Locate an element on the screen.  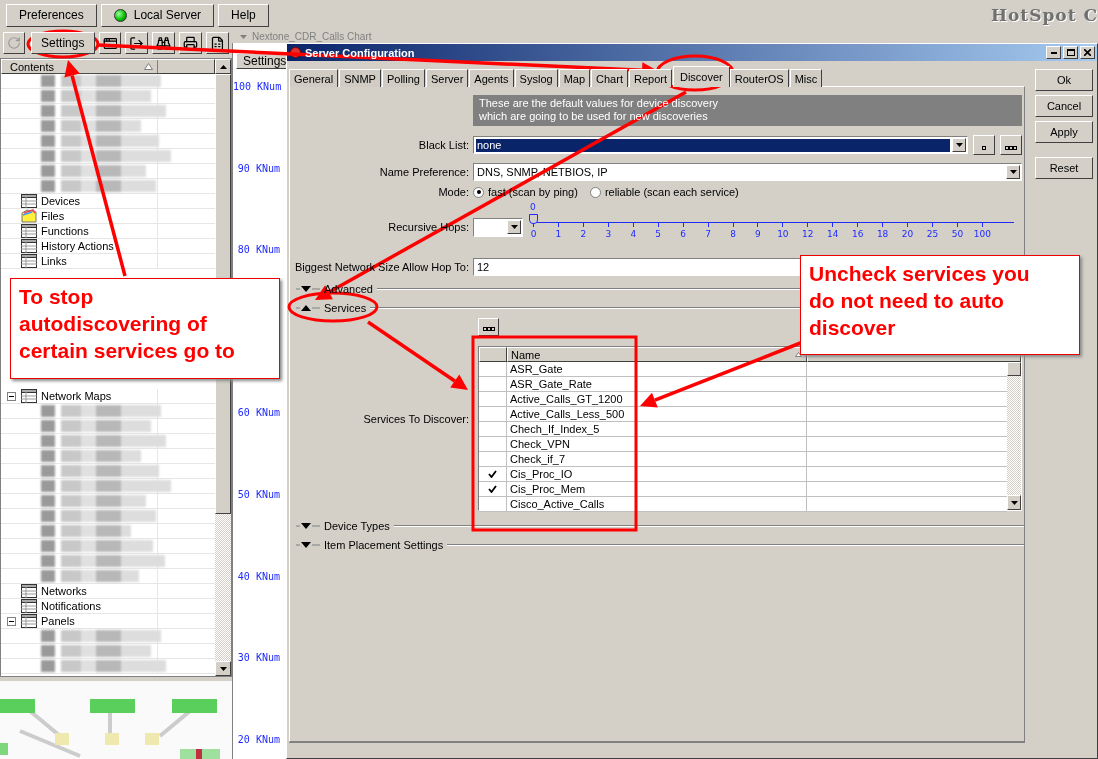
column-header: Contents is located at coordinates (32, 66).